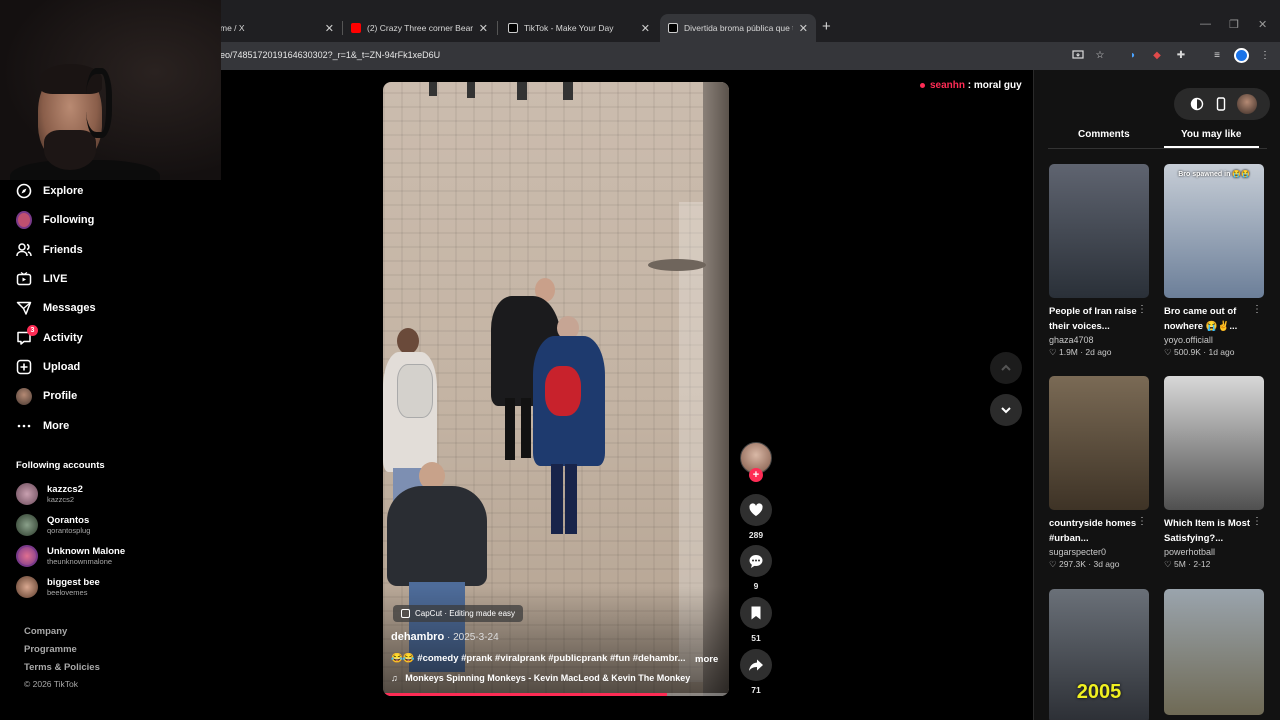 This screenshot has height=720, width=1280. What do you see at coordinates (32, 330) in the screenshot?
I see `activity-badge: 3` at bounding box center [32, 330].